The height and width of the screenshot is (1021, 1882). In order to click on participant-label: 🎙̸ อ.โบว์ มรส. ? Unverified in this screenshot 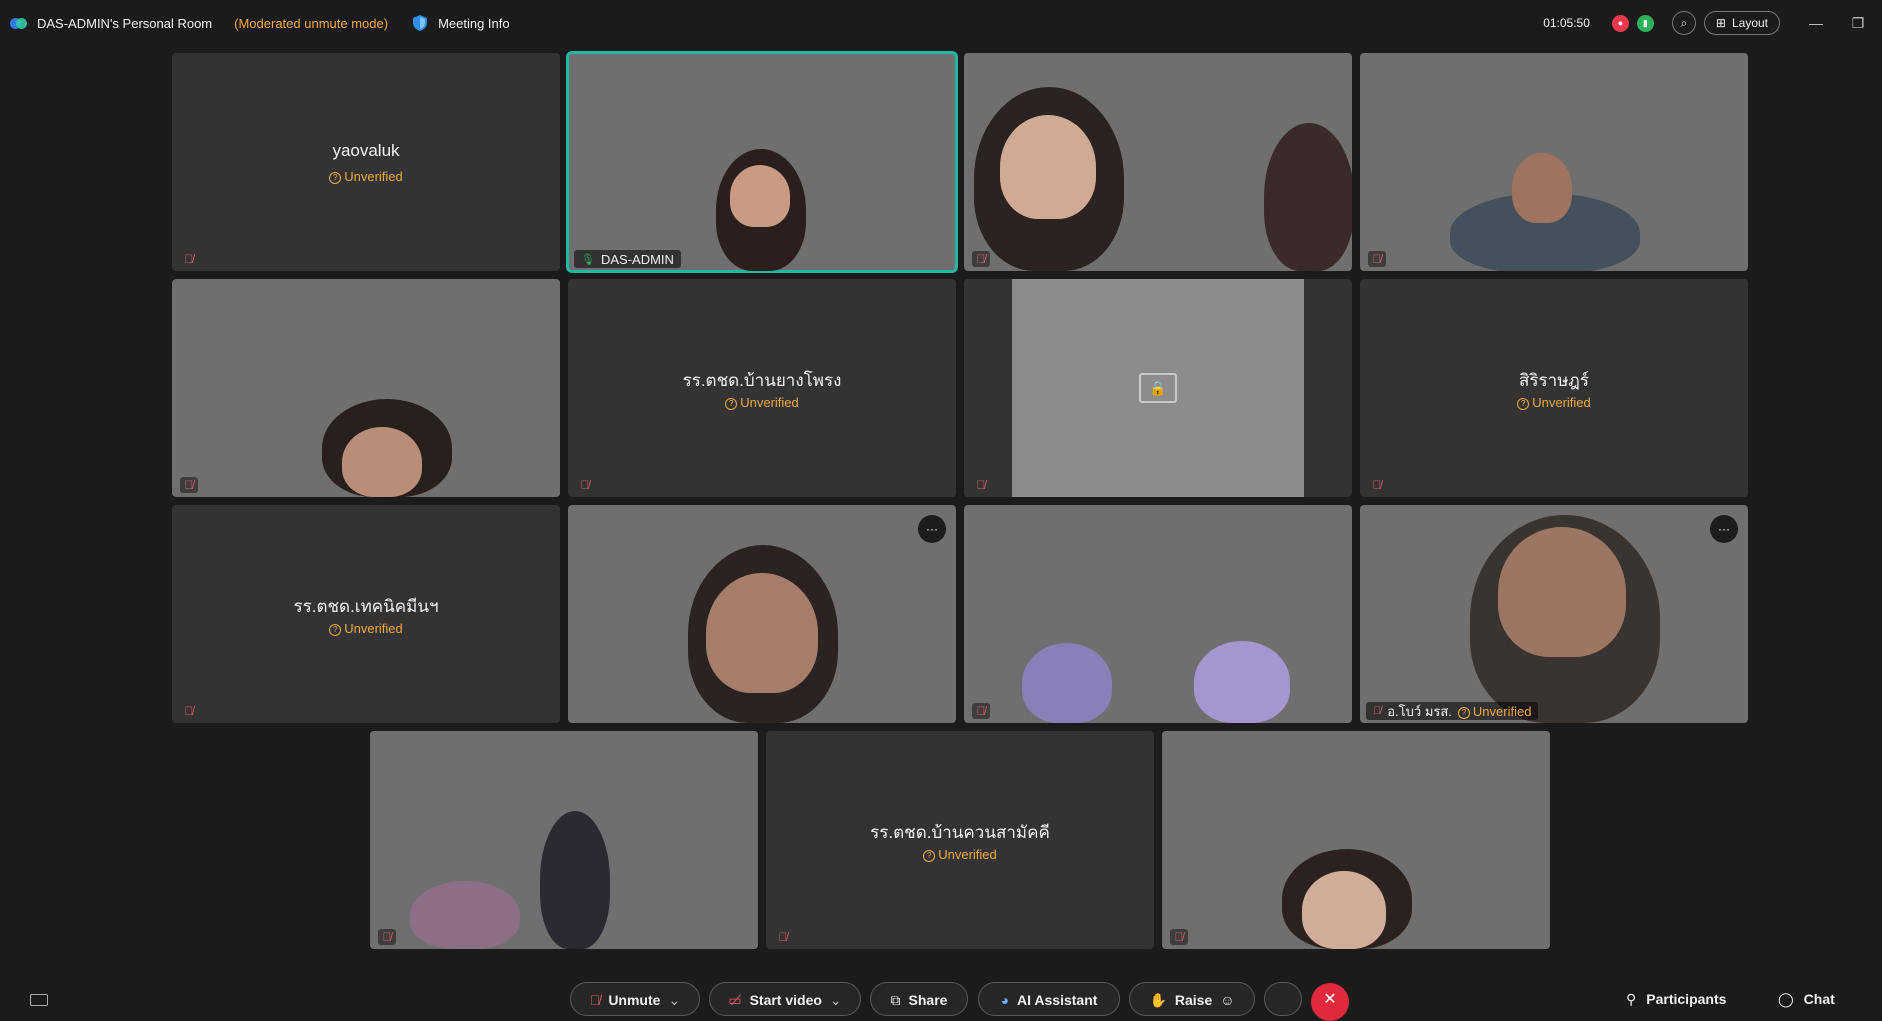, I will do `click(1452, 711)`.